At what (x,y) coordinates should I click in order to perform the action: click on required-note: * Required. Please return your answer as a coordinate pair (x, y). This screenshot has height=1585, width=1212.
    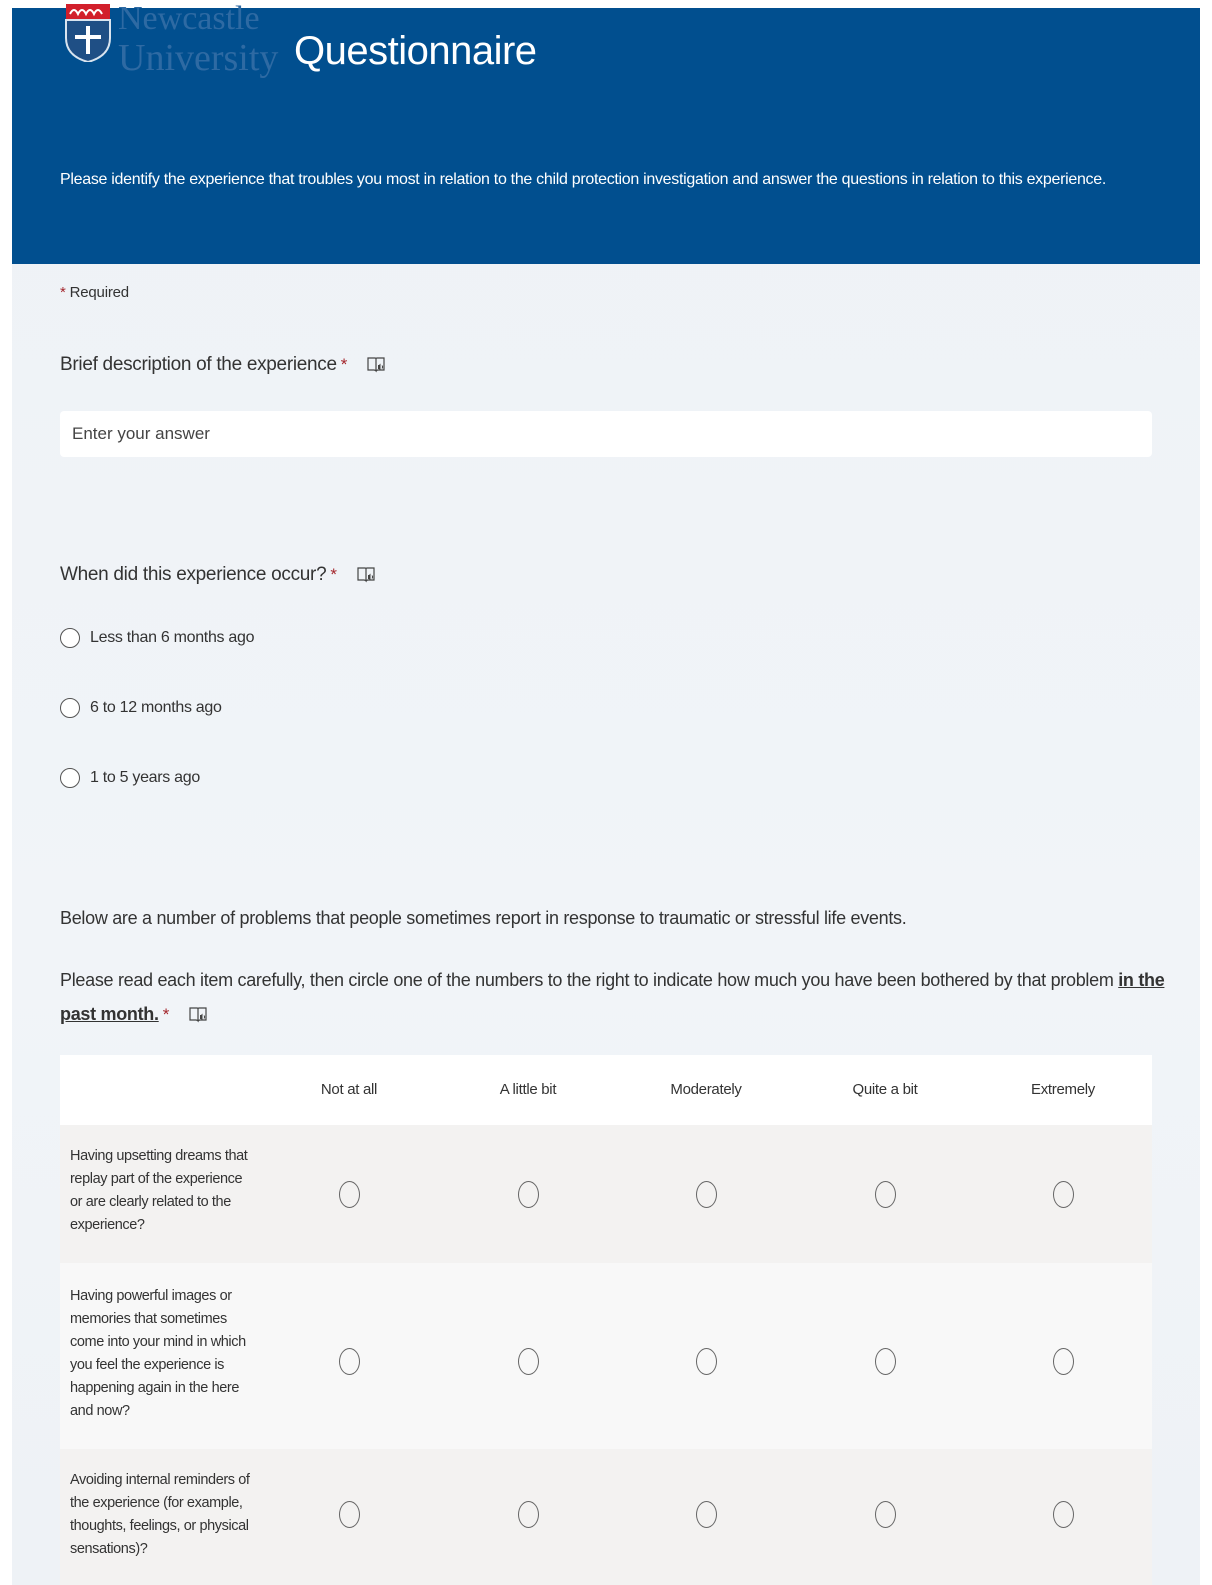
    Looking at the image, I should click on (94, 292).